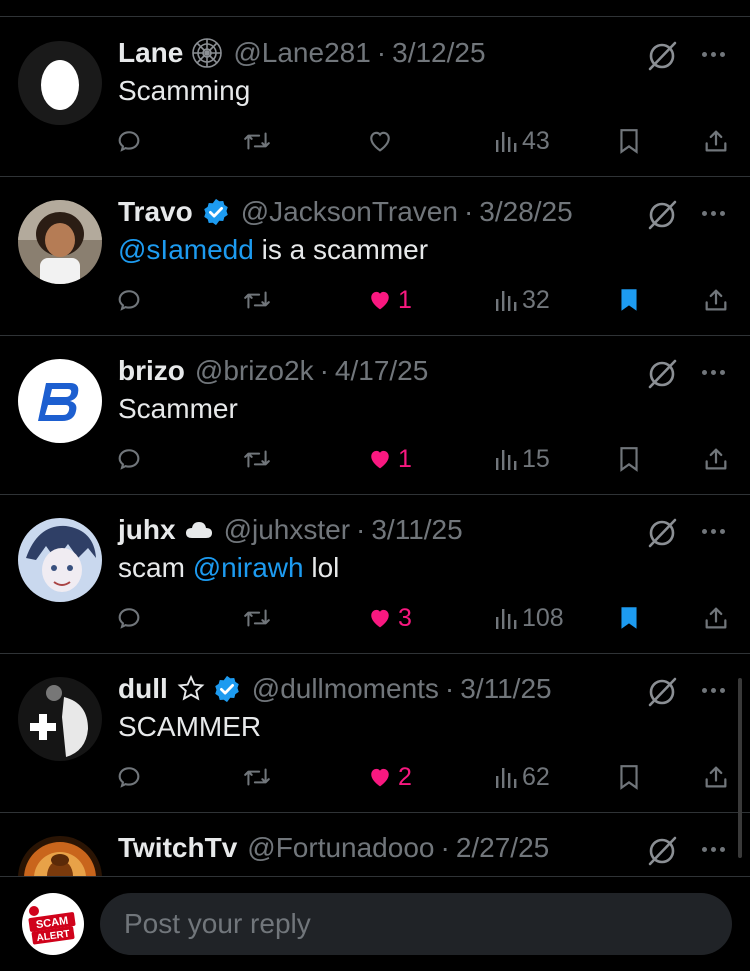  What do you see at coordinates (349, 212) in the screenshot?
I see `user-handle: @JacksonTraven` at bounding box center [349, 212].